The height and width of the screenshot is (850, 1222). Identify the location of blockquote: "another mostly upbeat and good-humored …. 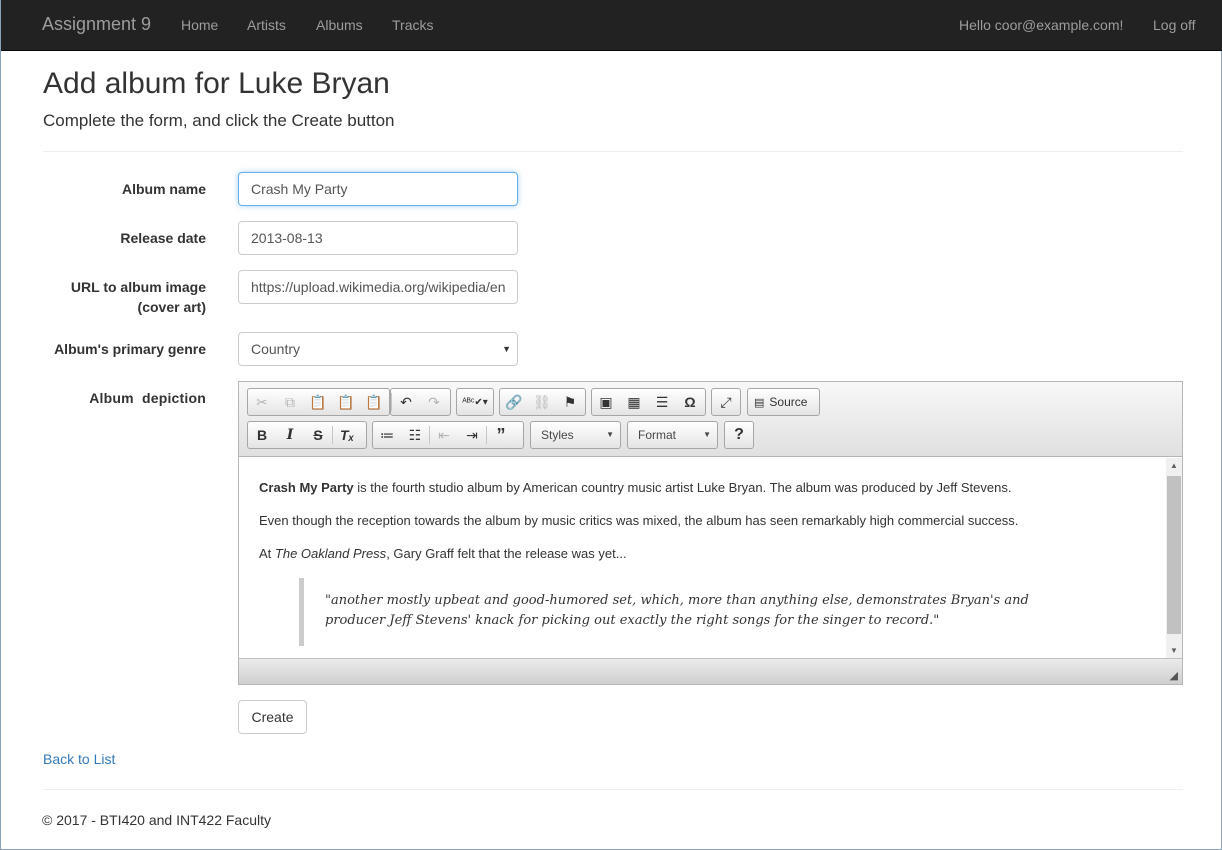
(699, 612).